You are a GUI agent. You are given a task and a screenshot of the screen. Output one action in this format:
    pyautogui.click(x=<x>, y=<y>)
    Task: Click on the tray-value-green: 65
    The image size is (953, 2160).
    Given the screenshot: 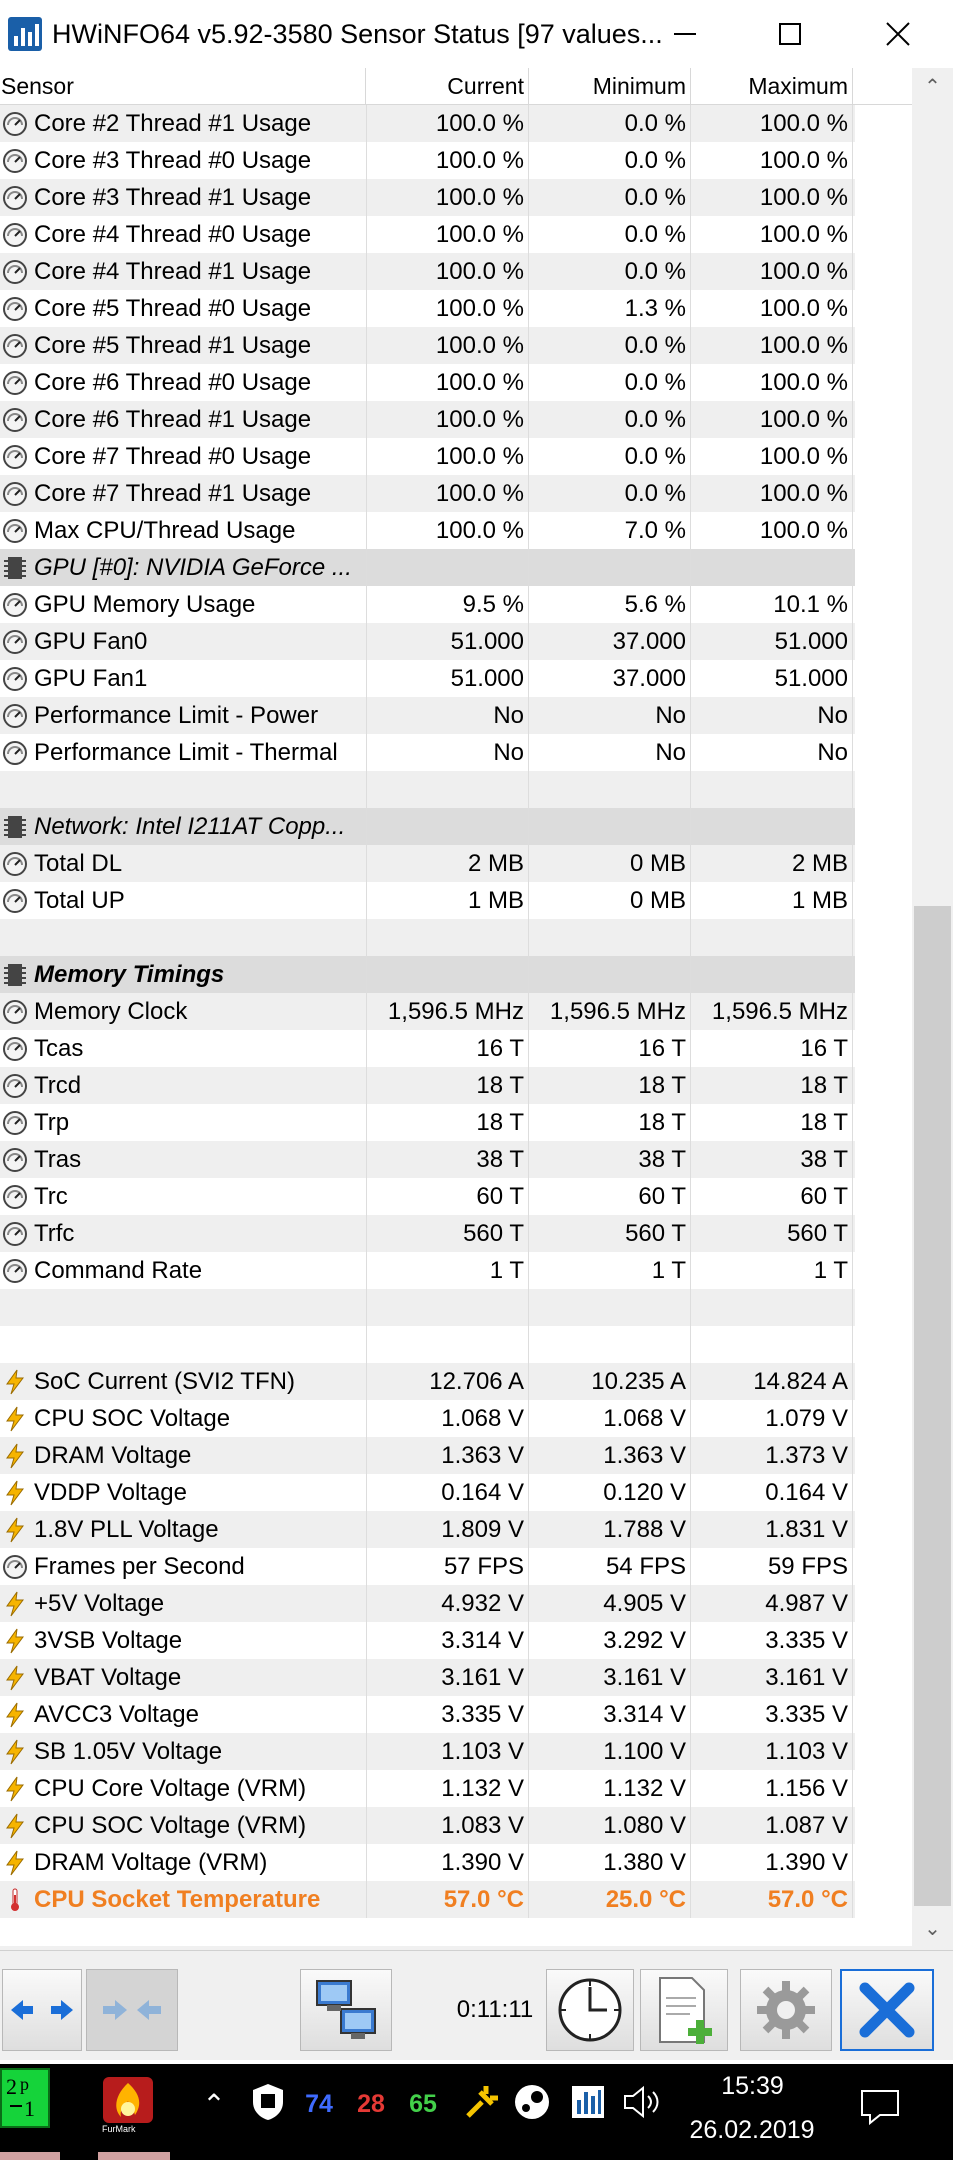 What is the action you would take?
    pyautogui.click(x=423, y=2104)
    